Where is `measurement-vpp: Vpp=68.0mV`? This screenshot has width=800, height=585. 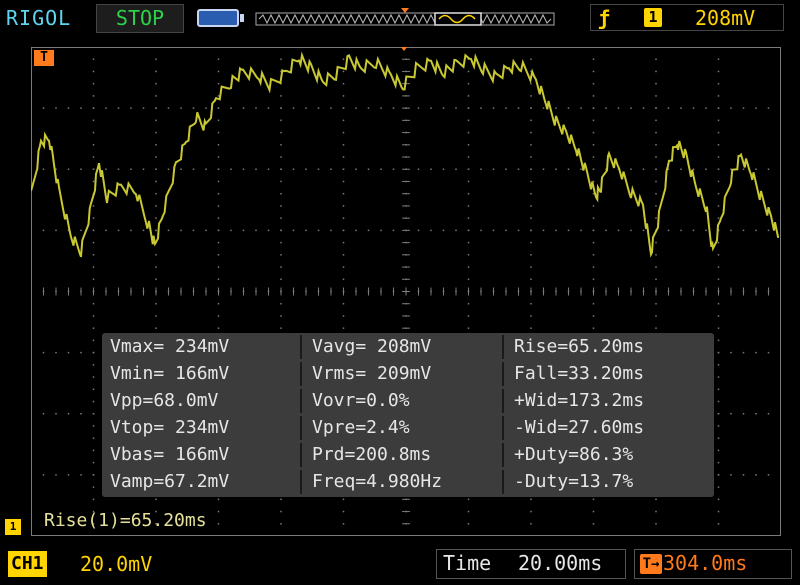
measurement-vpp: Vpp=68.0mV is located at coordinates (202, 401).